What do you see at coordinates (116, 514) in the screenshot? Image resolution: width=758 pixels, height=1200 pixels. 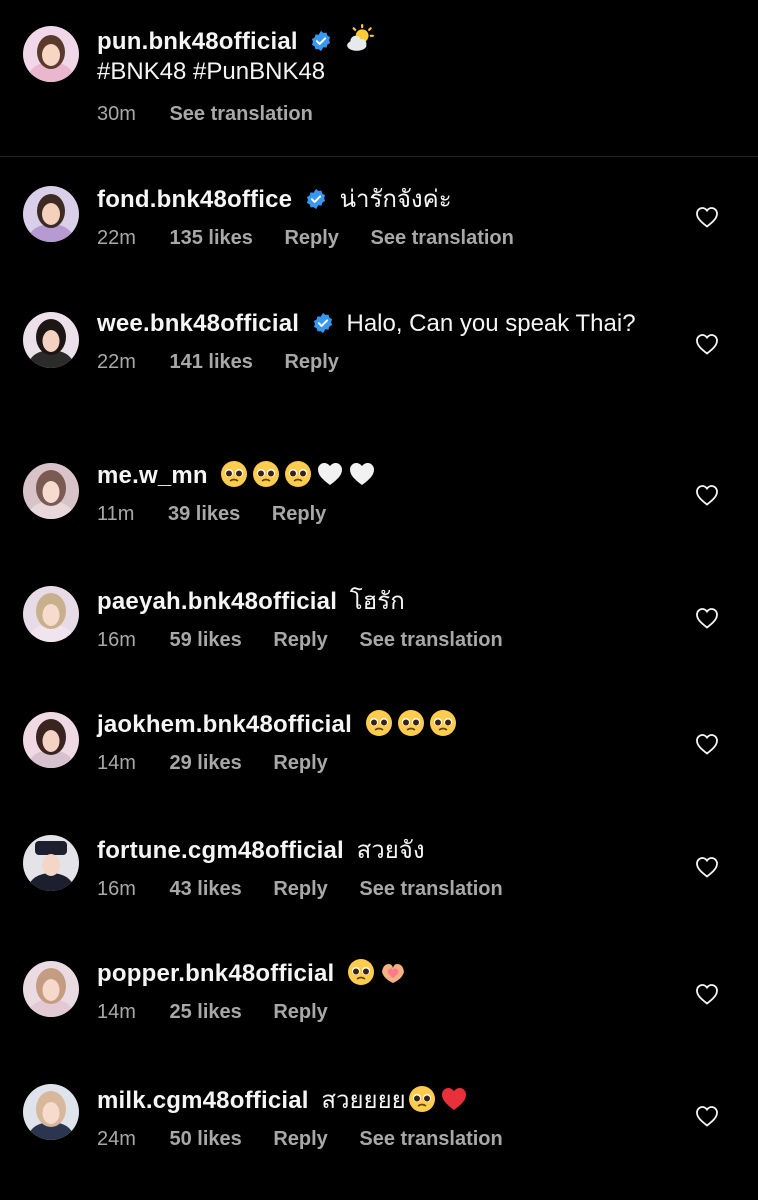 I see `comment-time: 11m` at bounding box center [116, 514].